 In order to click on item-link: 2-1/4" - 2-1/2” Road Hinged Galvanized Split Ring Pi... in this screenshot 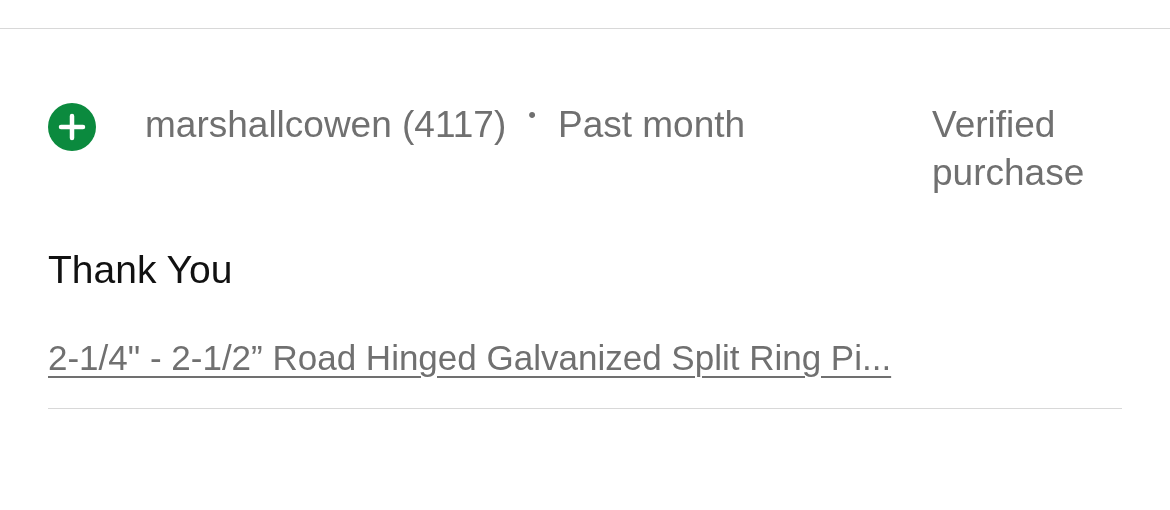, I will do `click(470, 358)`.